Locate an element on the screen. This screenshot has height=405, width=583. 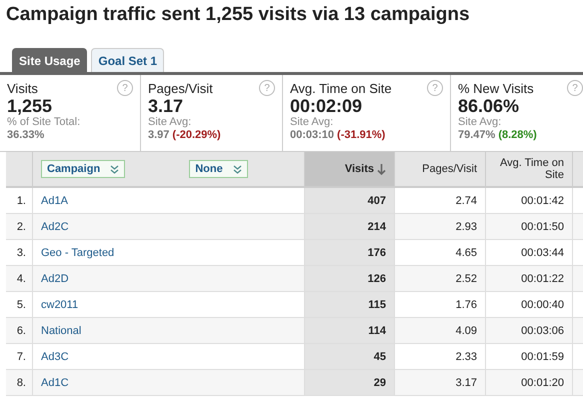
metric-change: (-31.91%) is located at coordinates (361, 135).